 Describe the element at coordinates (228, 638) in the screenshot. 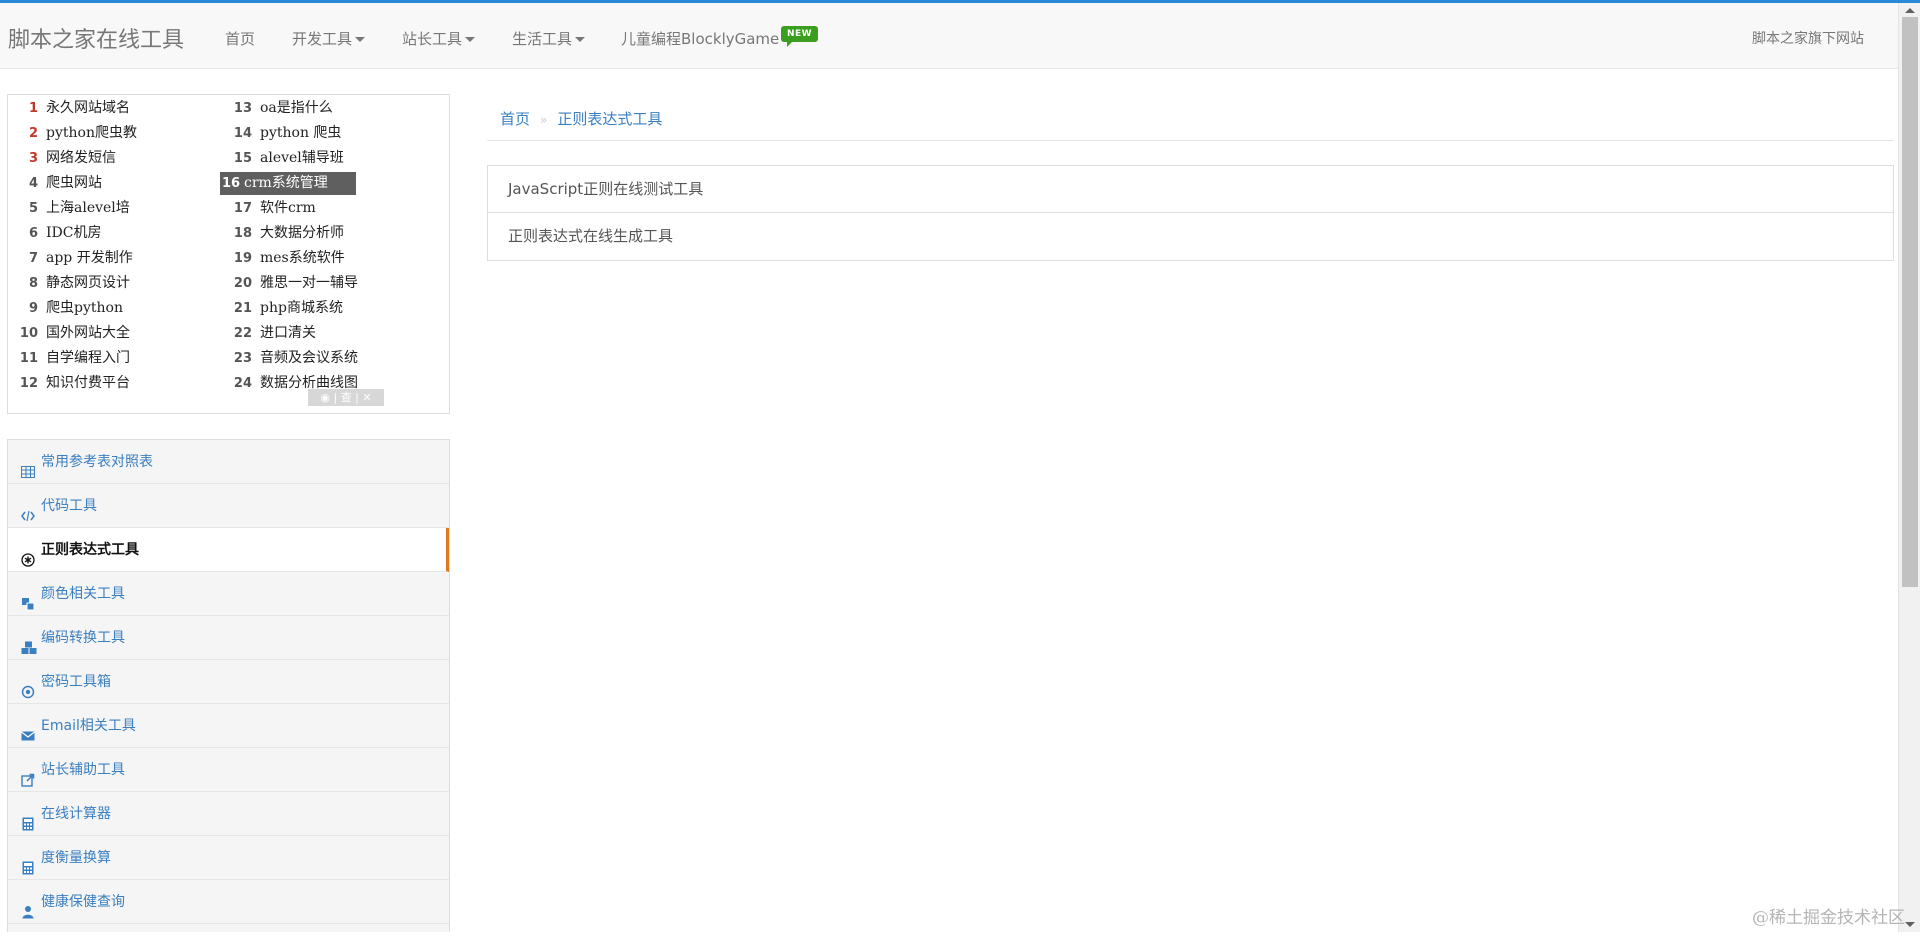

I see `sidebar-item: 编码转换工具` at that location.